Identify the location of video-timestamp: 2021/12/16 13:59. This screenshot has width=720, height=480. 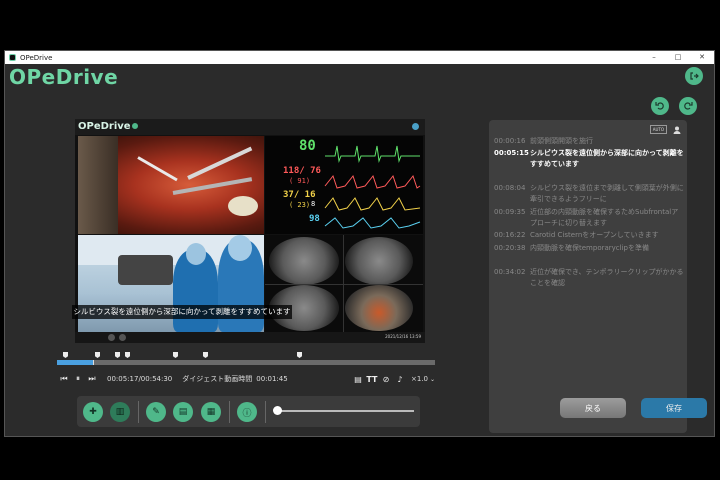
(403, 336).